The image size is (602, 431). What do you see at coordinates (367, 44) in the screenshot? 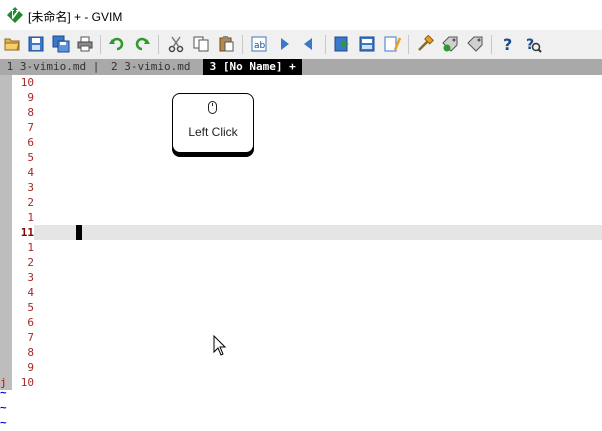
I see `save-session-icon` at bounding box center [367, 44].